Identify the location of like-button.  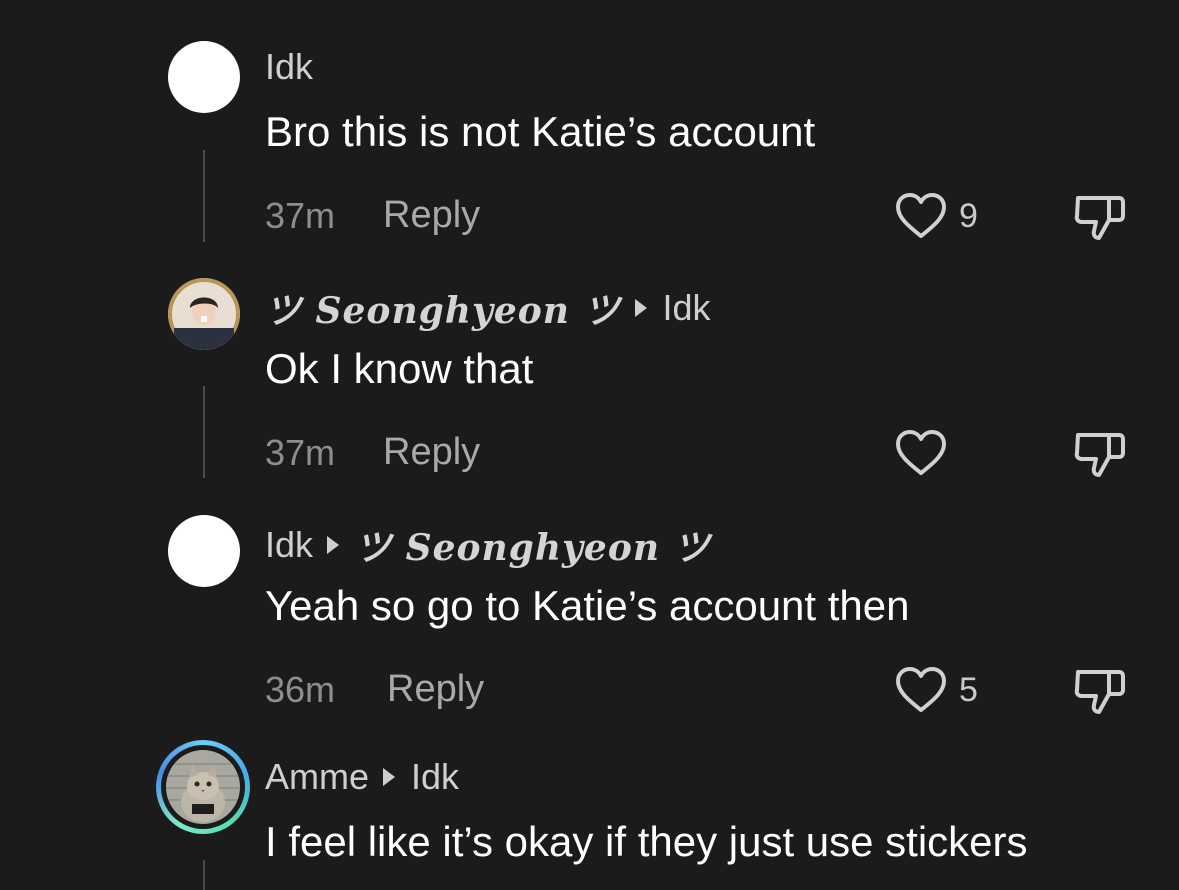
(927, 453).